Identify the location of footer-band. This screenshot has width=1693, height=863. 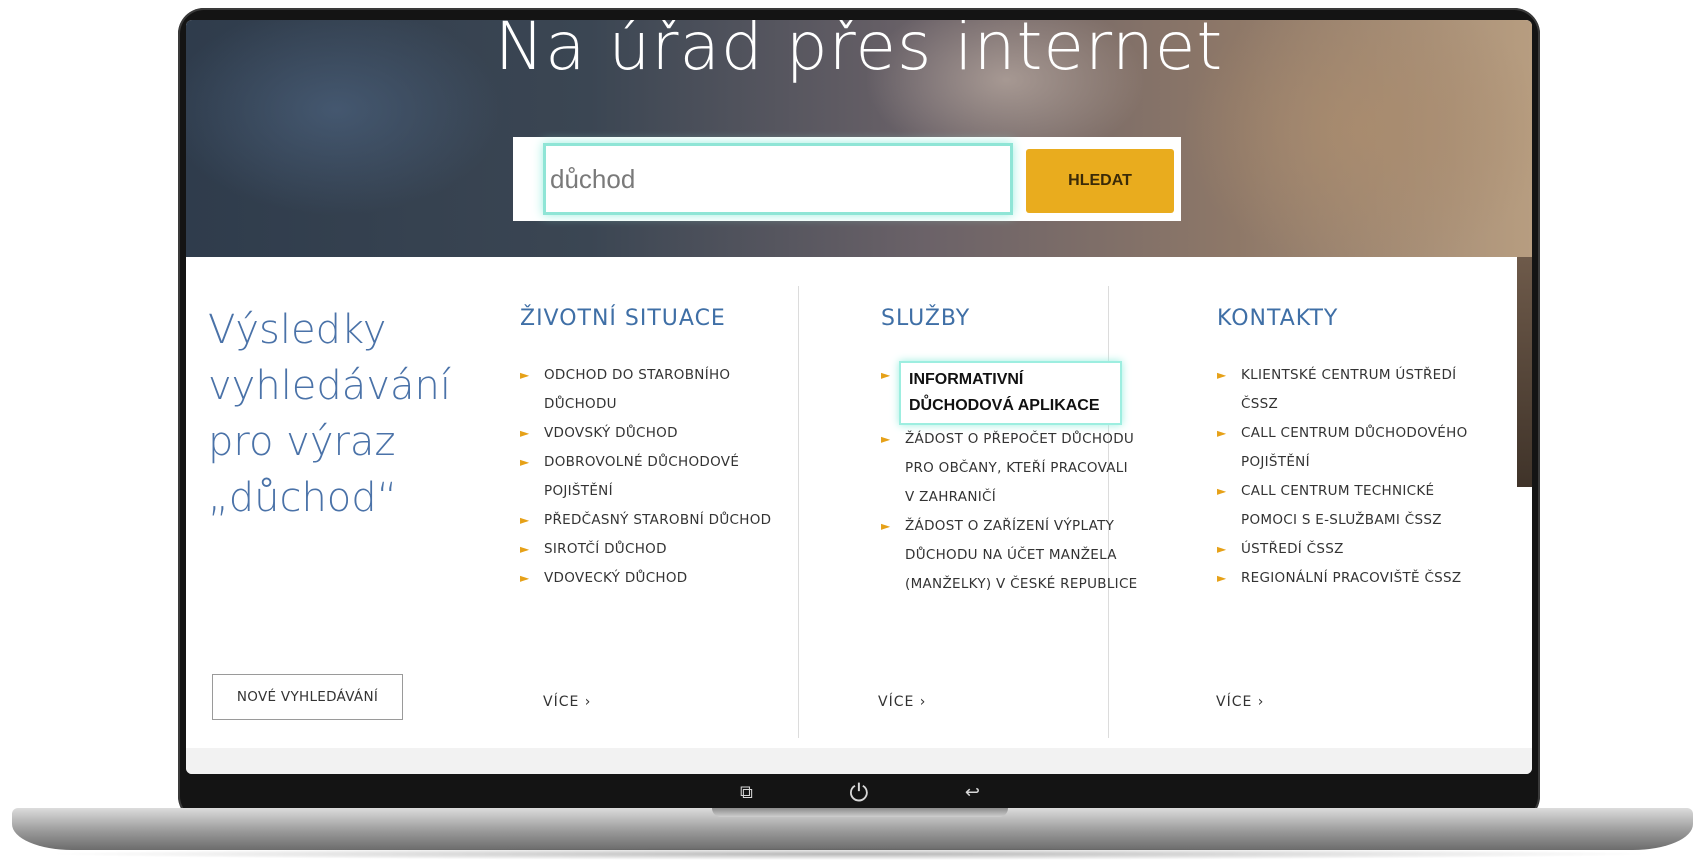
(859, 761).